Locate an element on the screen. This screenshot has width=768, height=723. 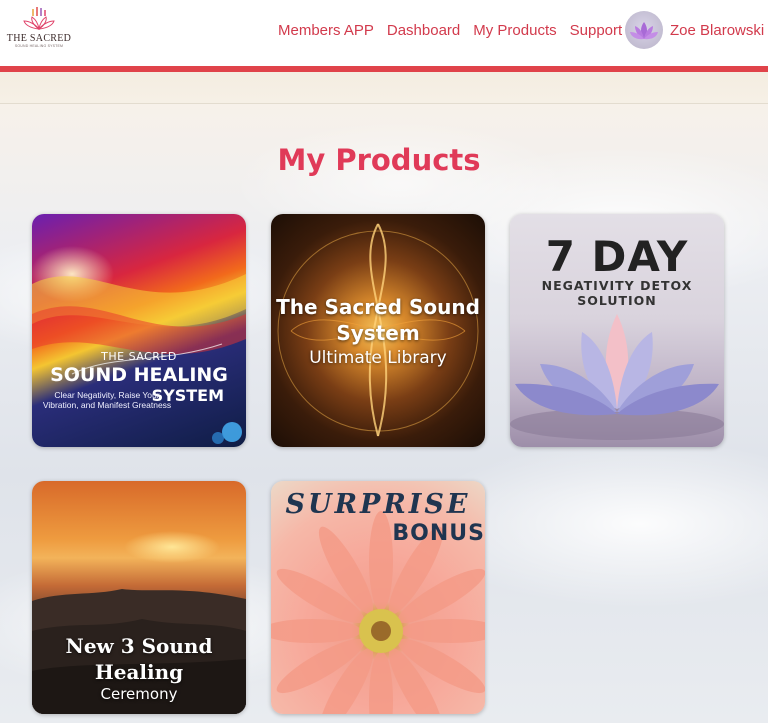
avatar is located at coordinates (644, 30).